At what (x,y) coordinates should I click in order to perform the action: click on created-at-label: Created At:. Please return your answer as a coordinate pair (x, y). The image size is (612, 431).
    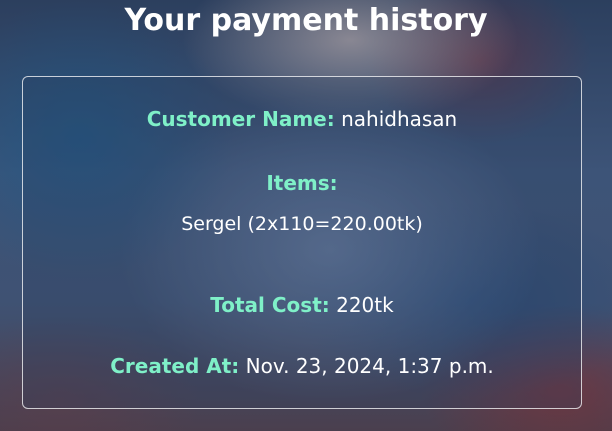
    Looking at the image, I should click on (175, 366).